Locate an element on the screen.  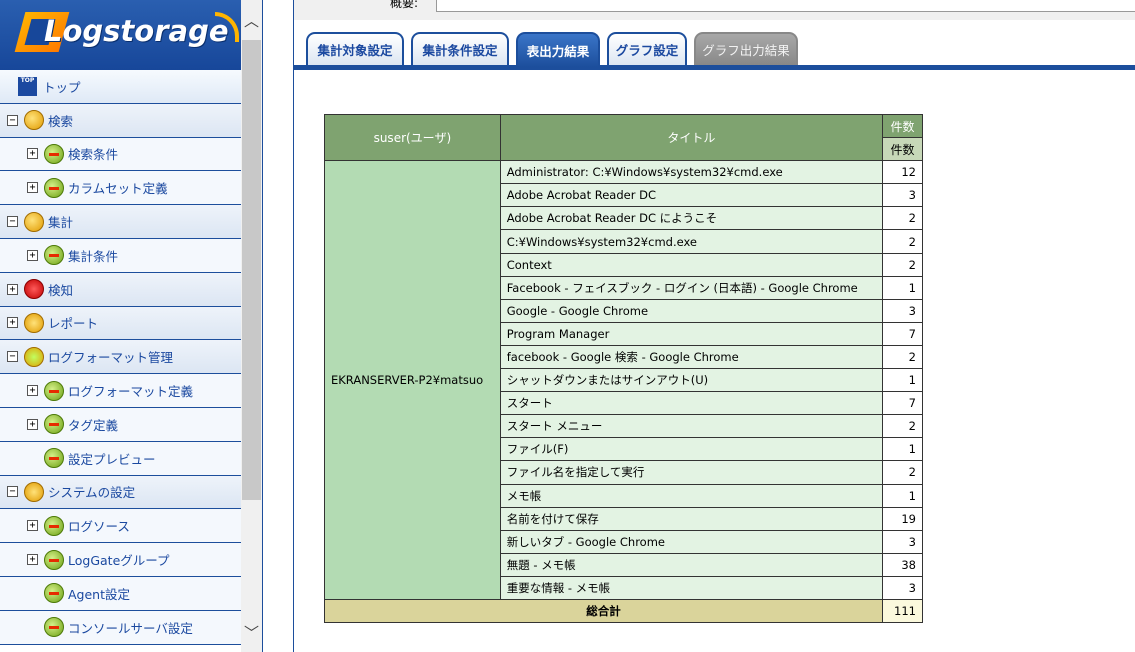
sidebar-item: Agent設定 is located at coordinates (120, 593).